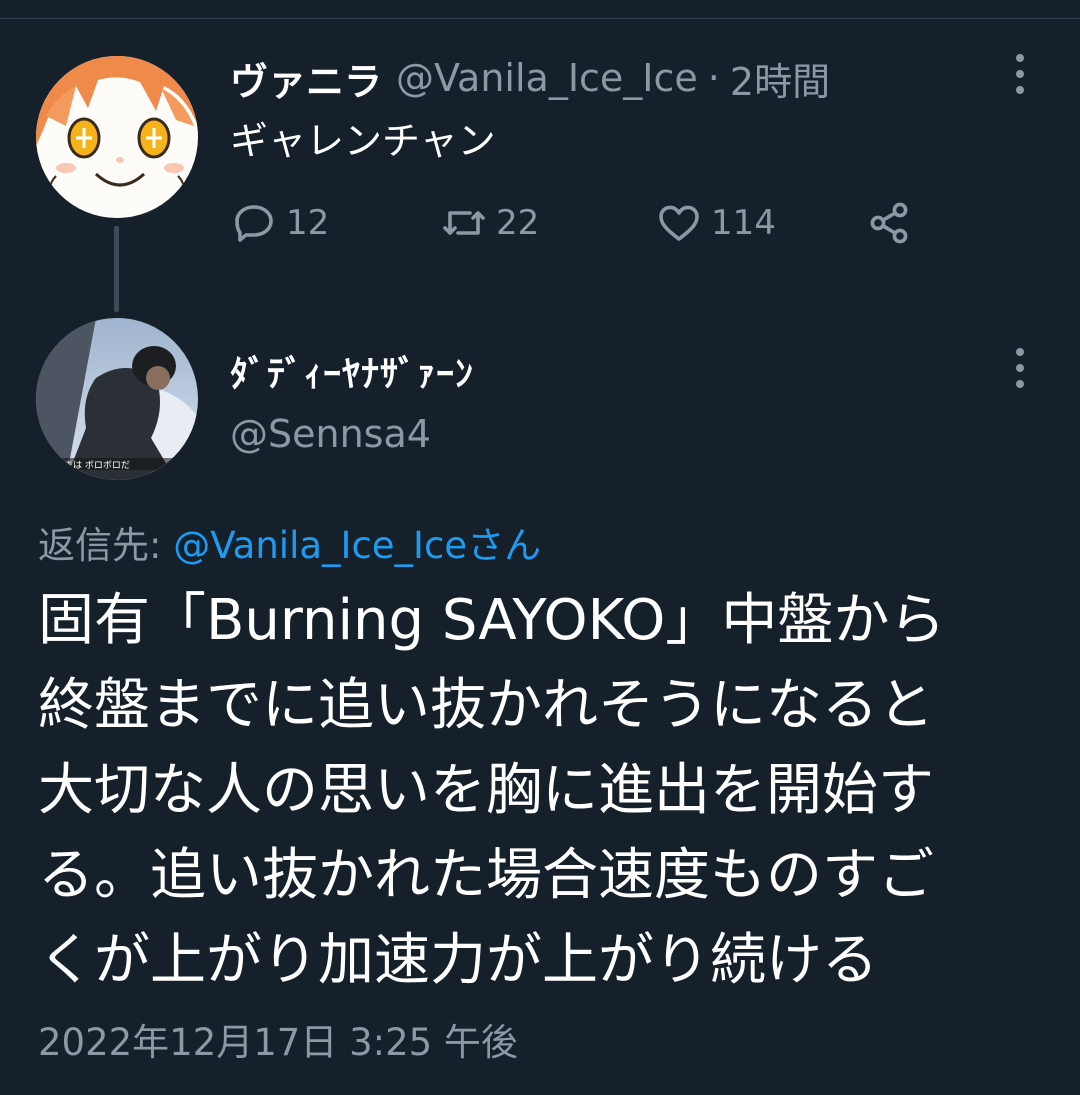 The image size is (1080, 1095). Describe the element at coordinates (518, 223) in the screenshot. I see `retweet-count: 22` at that location.